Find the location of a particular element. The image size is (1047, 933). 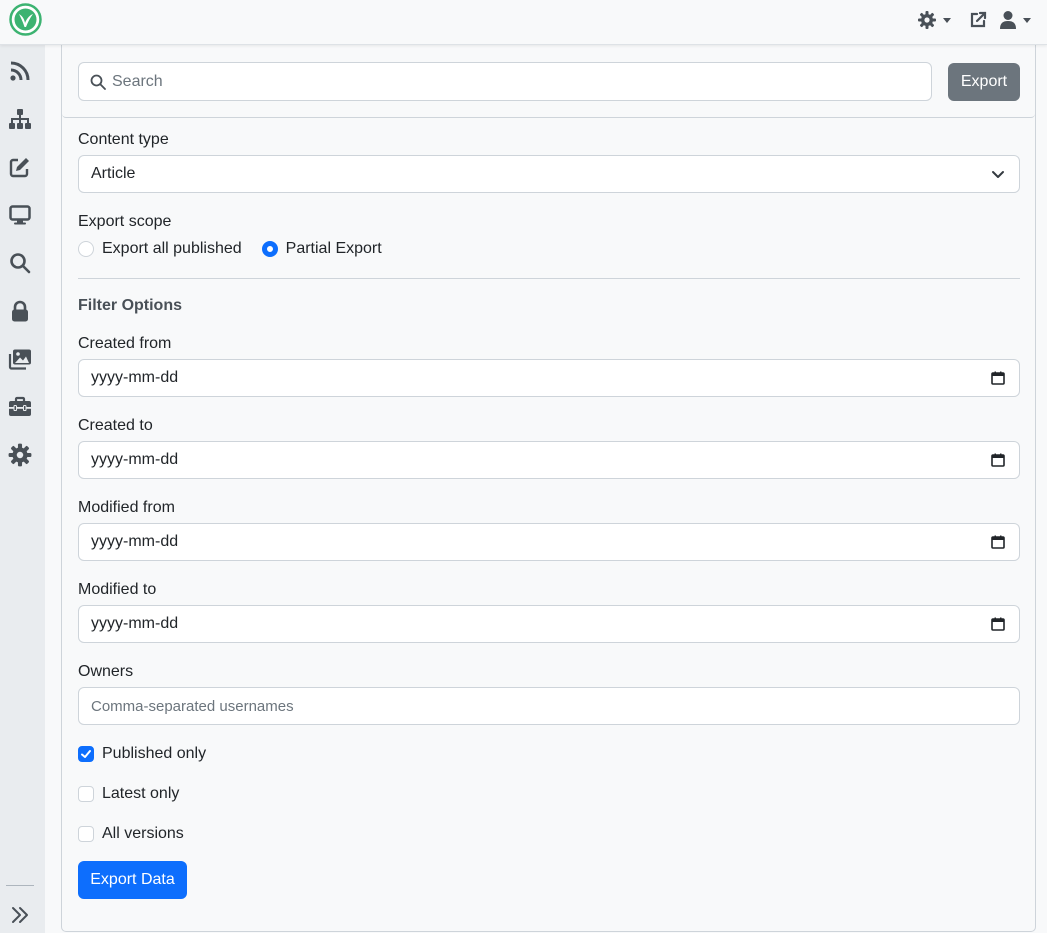

gear-icon is located at coordinates (20, 455).